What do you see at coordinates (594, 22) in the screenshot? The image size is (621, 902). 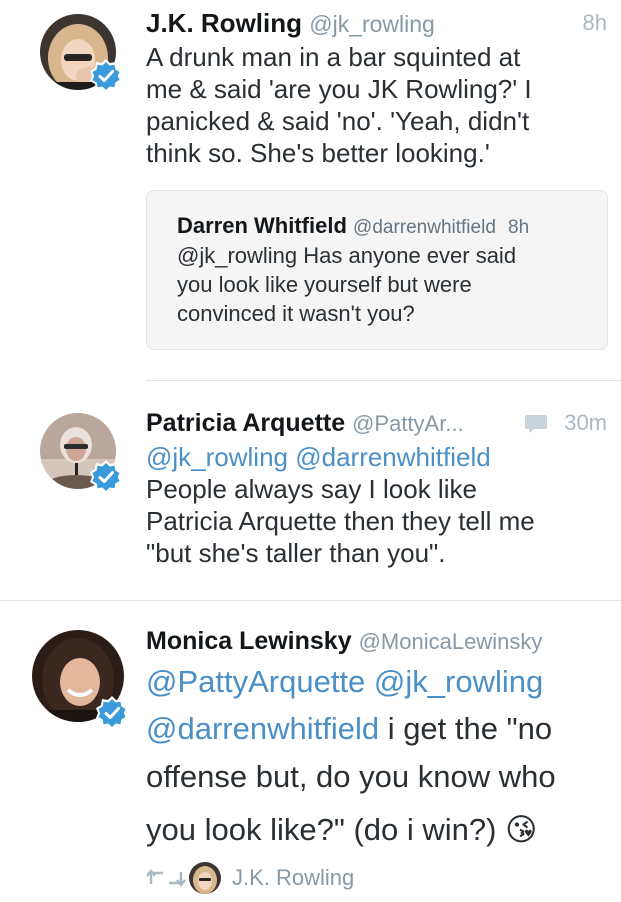 I see `tweet-timestamp: 8h` at bounding box center [594, 22].